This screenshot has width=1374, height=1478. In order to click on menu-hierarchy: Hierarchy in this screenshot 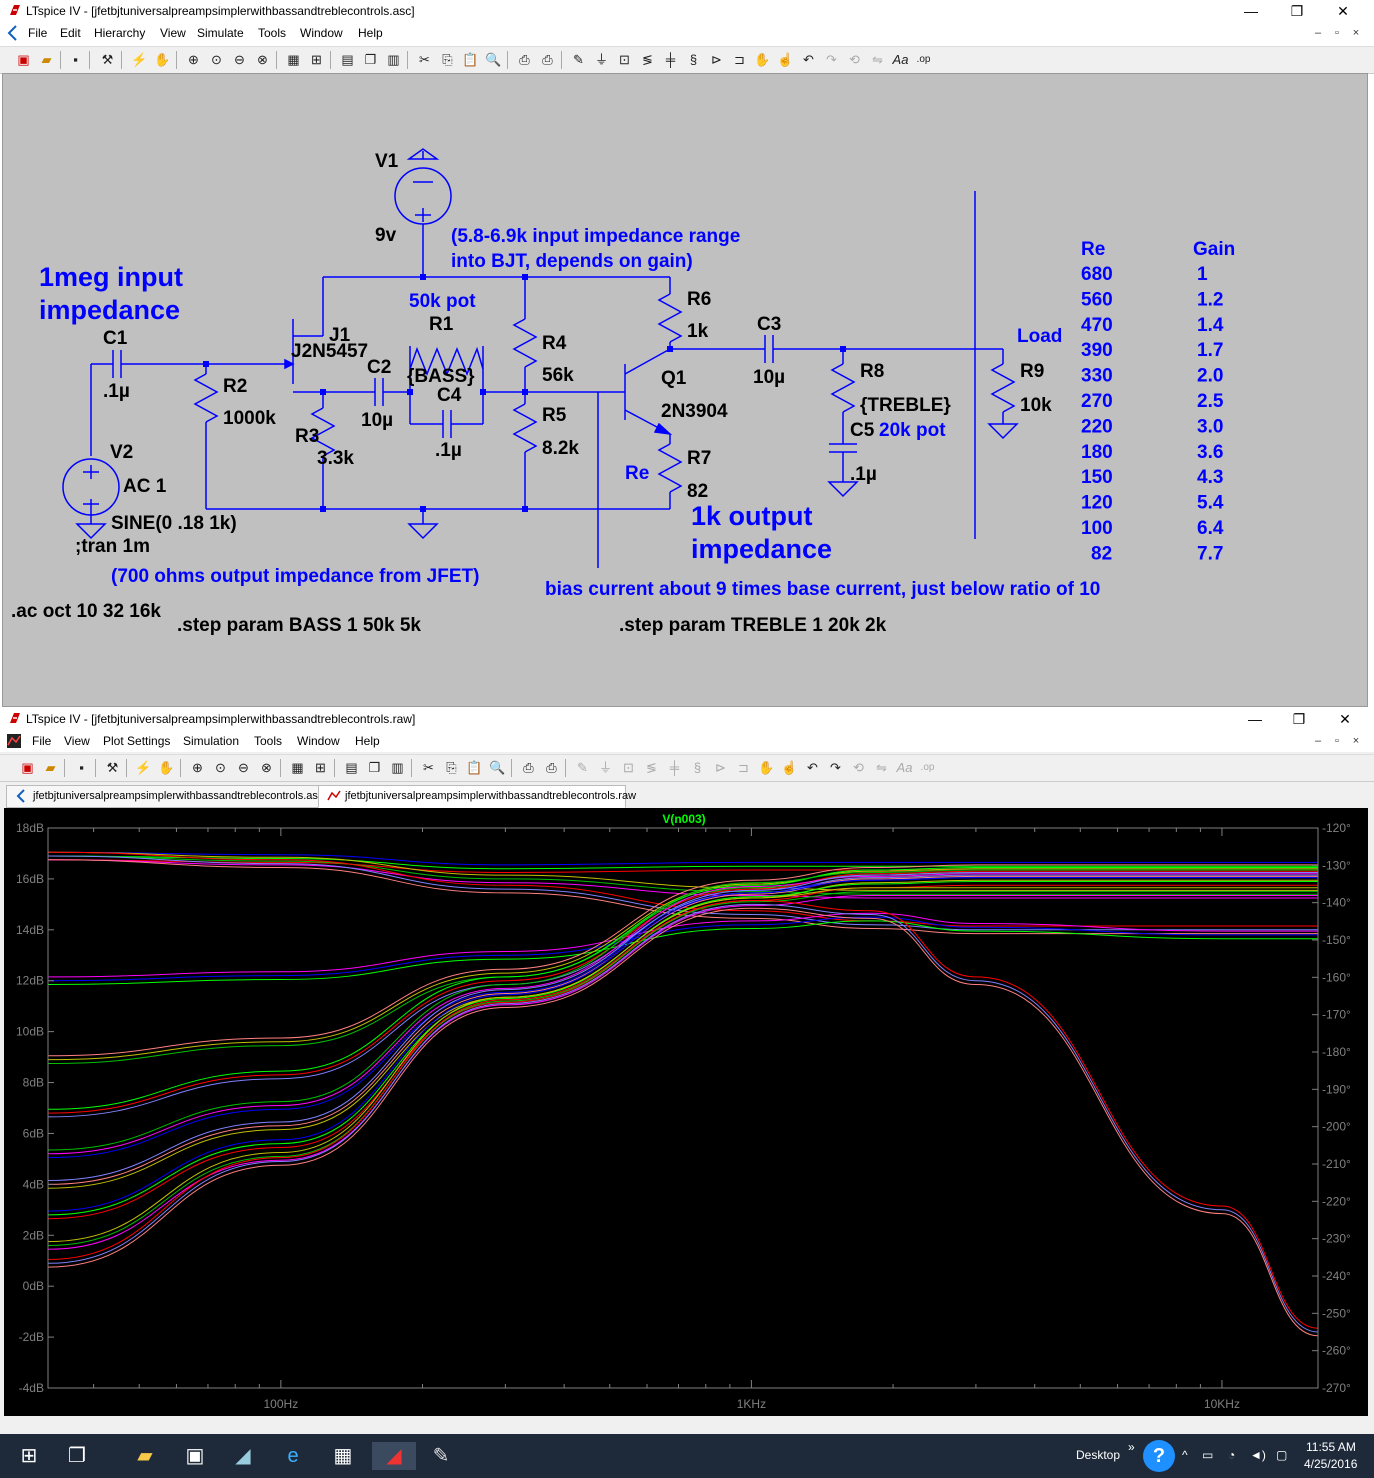, I will do `click(119, 33)`.